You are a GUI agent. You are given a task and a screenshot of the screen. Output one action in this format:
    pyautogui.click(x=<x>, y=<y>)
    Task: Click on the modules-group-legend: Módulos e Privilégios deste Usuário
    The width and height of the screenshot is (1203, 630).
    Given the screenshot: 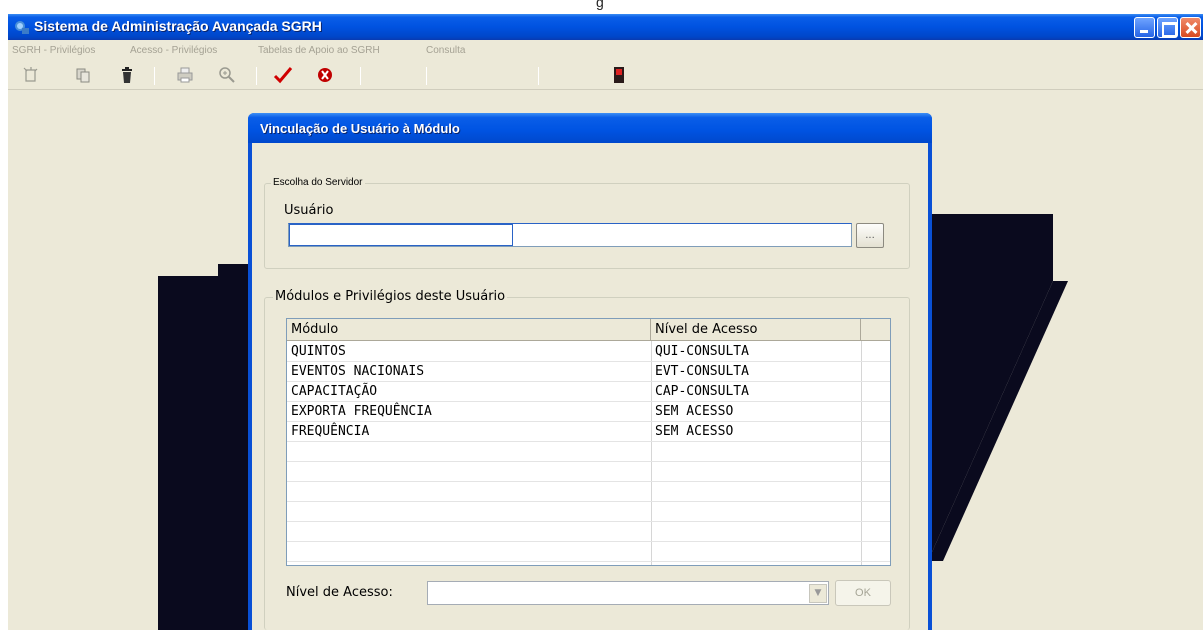 What is the action you would take?
    pyautogui.click(x=390, y=296)
    